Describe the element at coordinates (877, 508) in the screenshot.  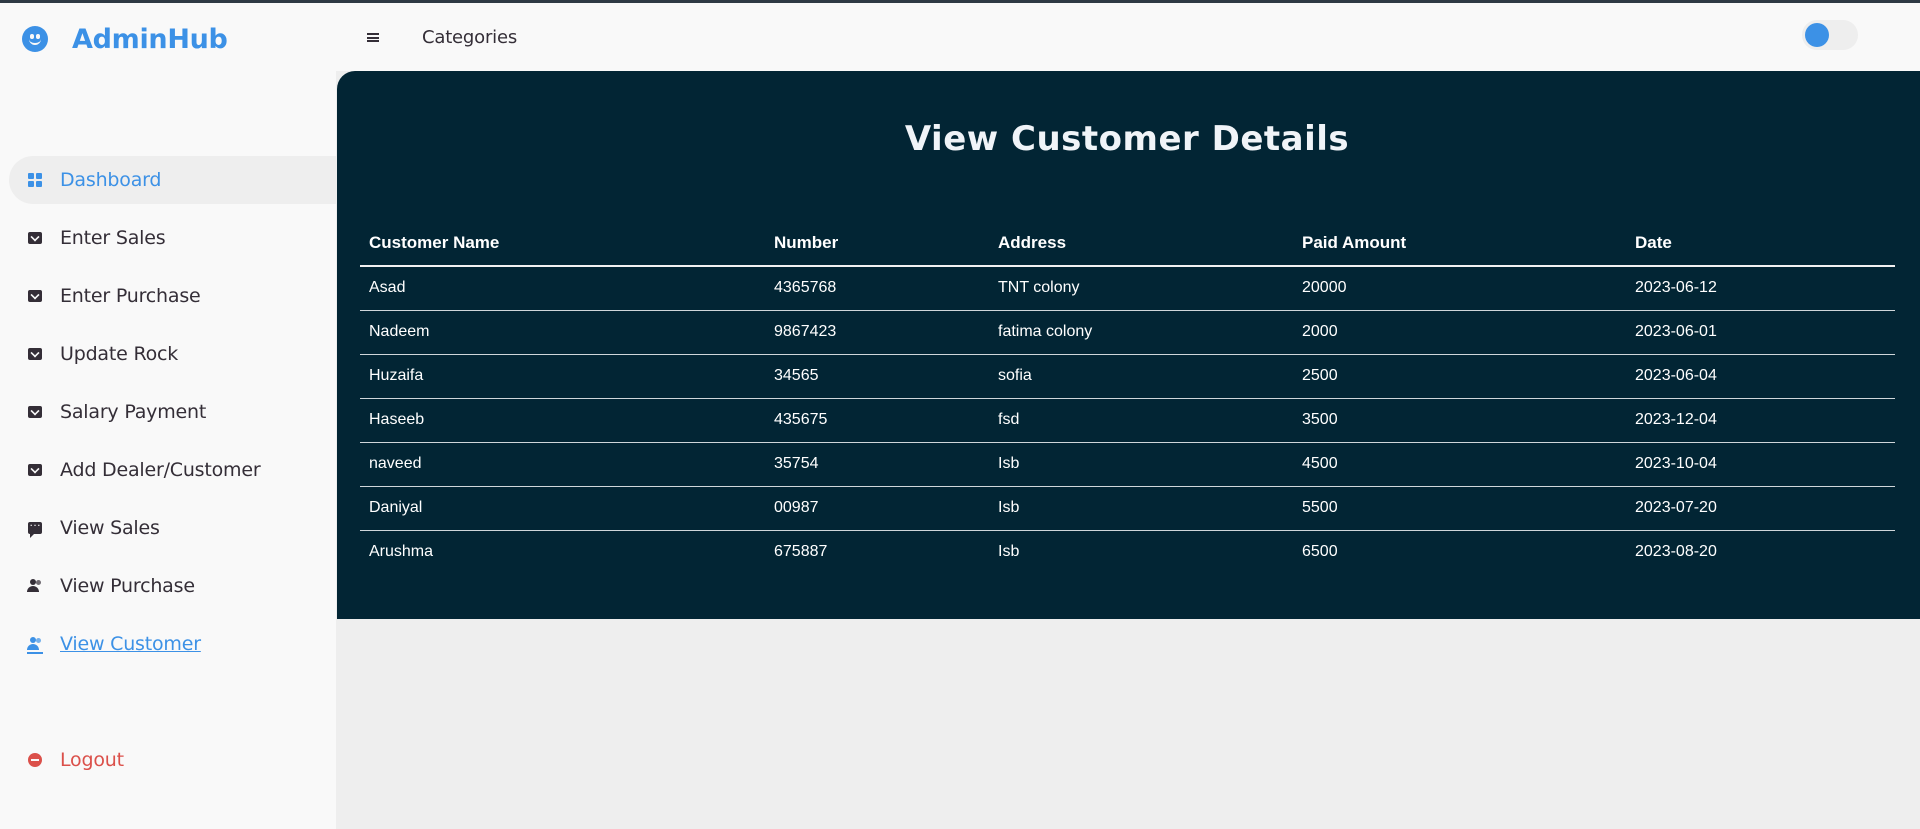
I see `cell-number: 00987` at that location.